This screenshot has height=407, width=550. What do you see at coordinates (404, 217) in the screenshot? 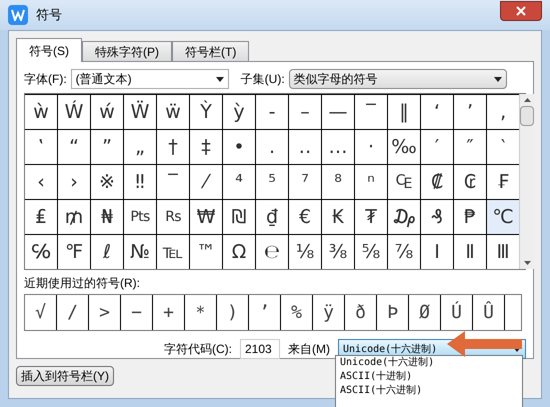
I see `symbol-cell: ₯` at bounding box center [404, 217].